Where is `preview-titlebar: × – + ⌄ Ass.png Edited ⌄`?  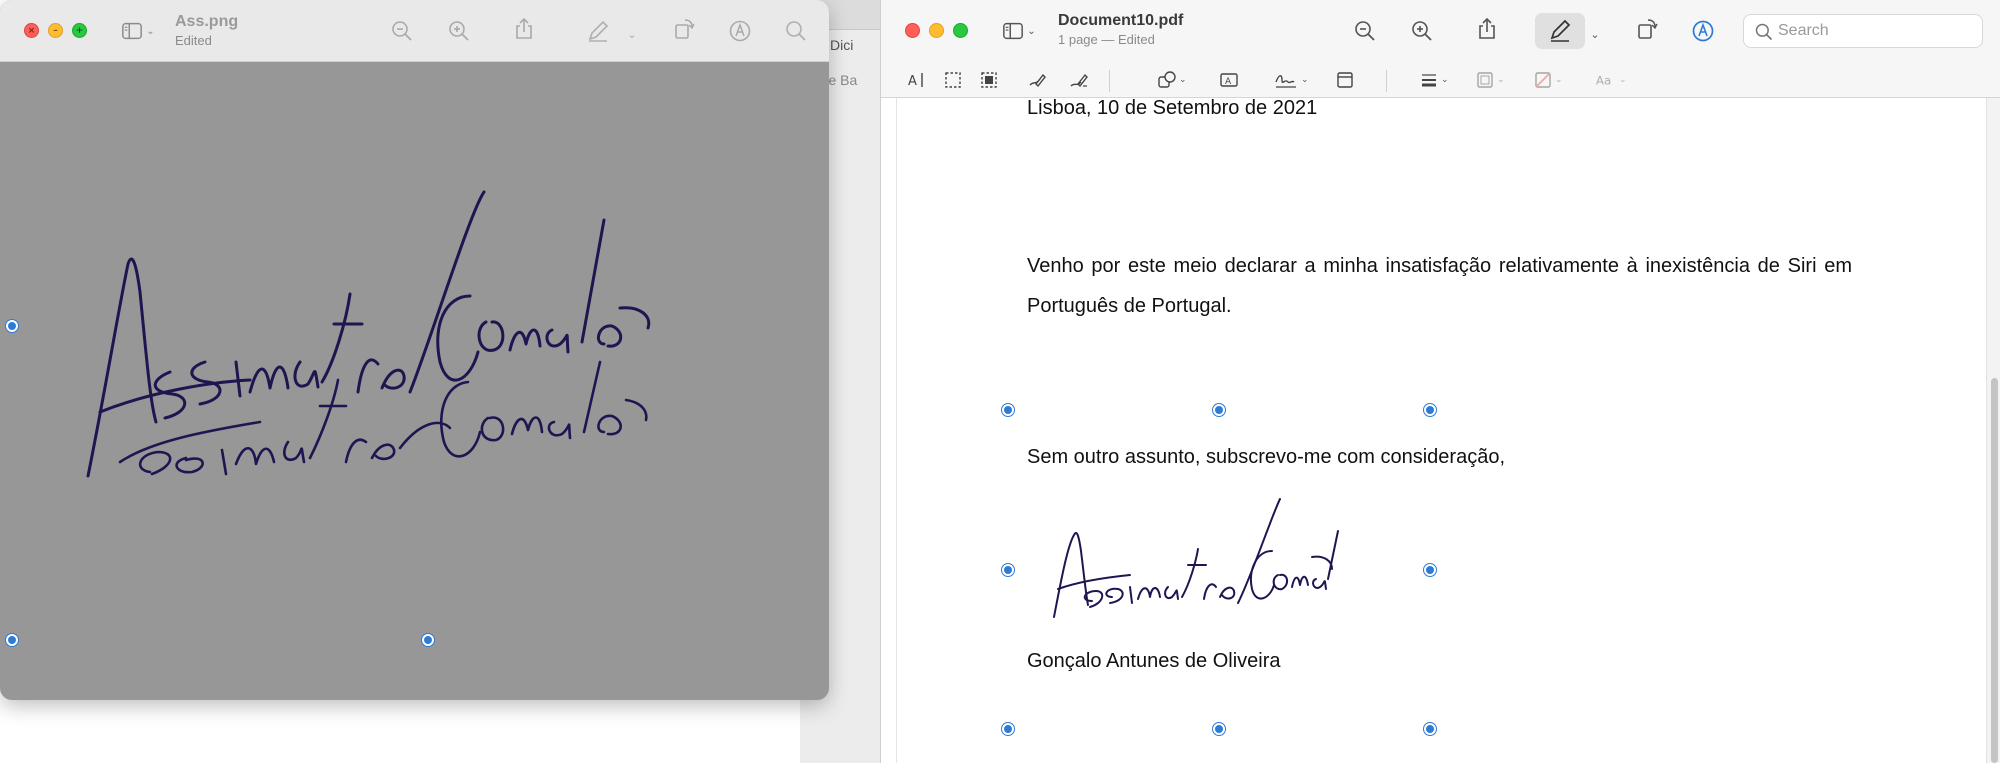 preview-titlebar: × – + ⌄ Ass.png Edited ⌄ is located at coordinates (414, 31).